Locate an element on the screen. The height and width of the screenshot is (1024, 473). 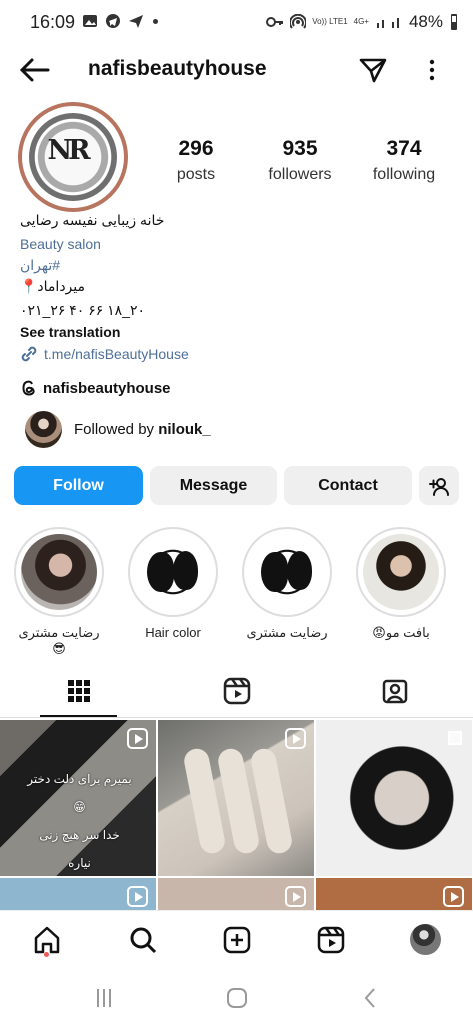
grid-icon is located at coordinates (79, 691).